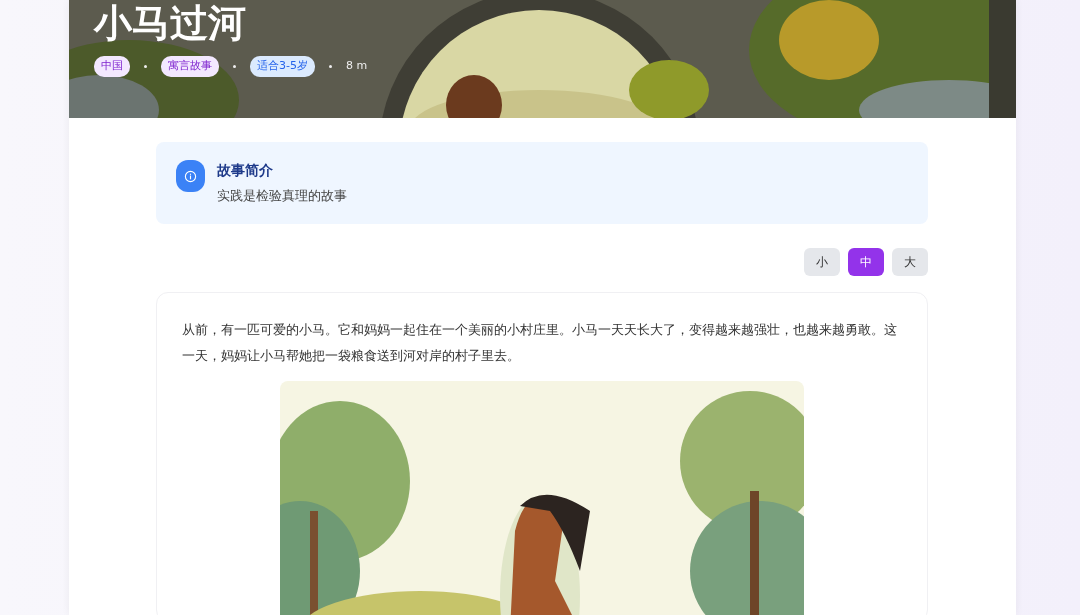 This screenshot has width=1080, height=615. What do you see at coordinates (112, 66) in the screenshot?
I see `tag: 中国` at bounding box center [112, 66].